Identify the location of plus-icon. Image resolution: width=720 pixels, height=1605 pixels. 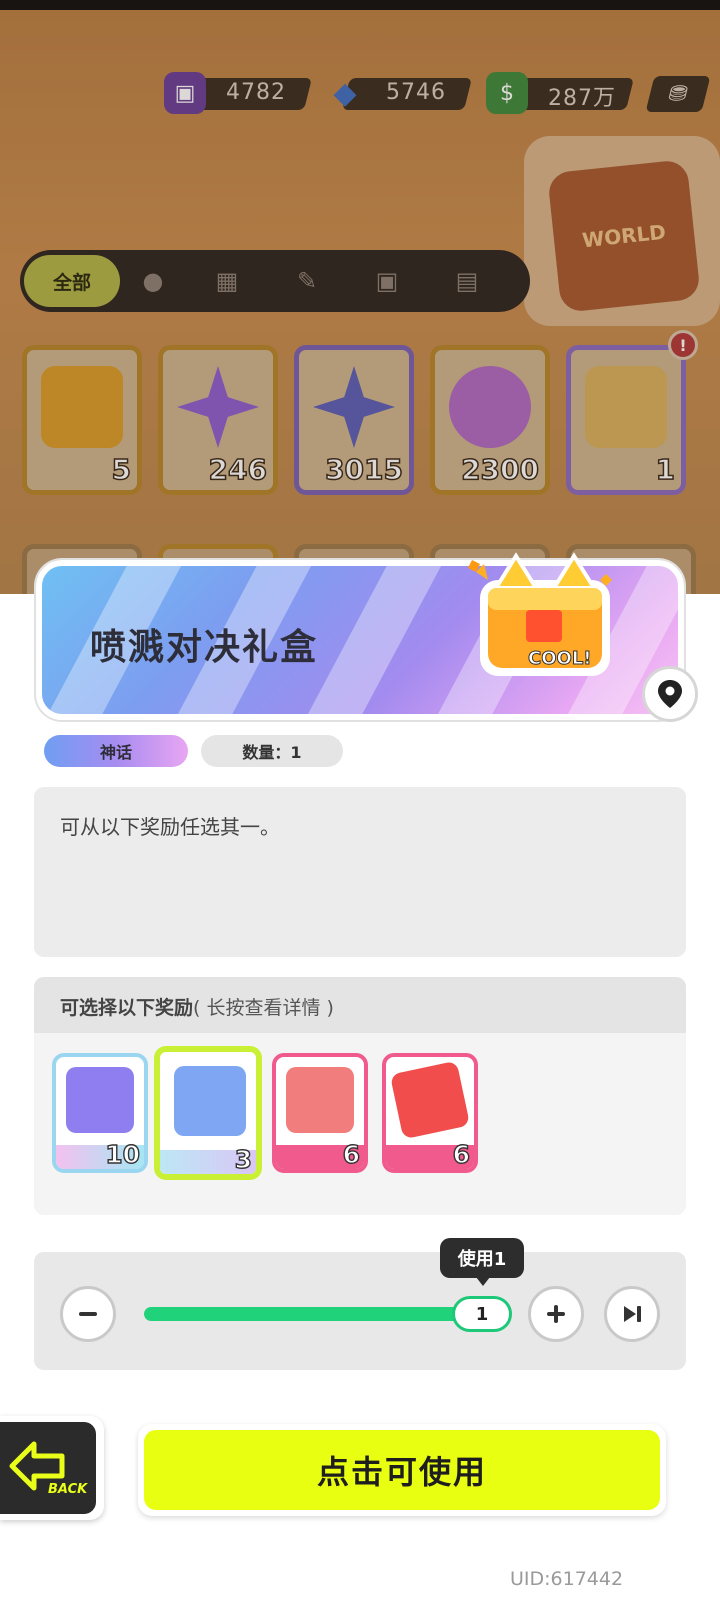
(556, 1314).